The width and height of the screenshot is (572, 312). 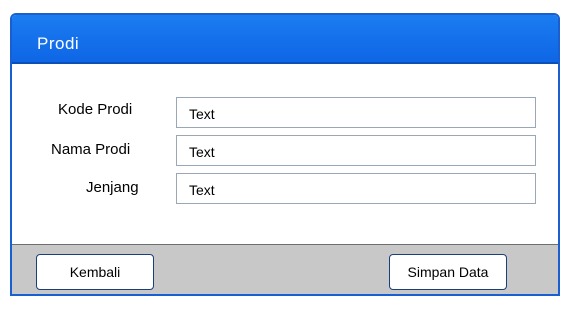 What do you see at coordinates (95, 272) in the screenshot?
I see `back-button: Kembali` at bounding box center [95, 272].